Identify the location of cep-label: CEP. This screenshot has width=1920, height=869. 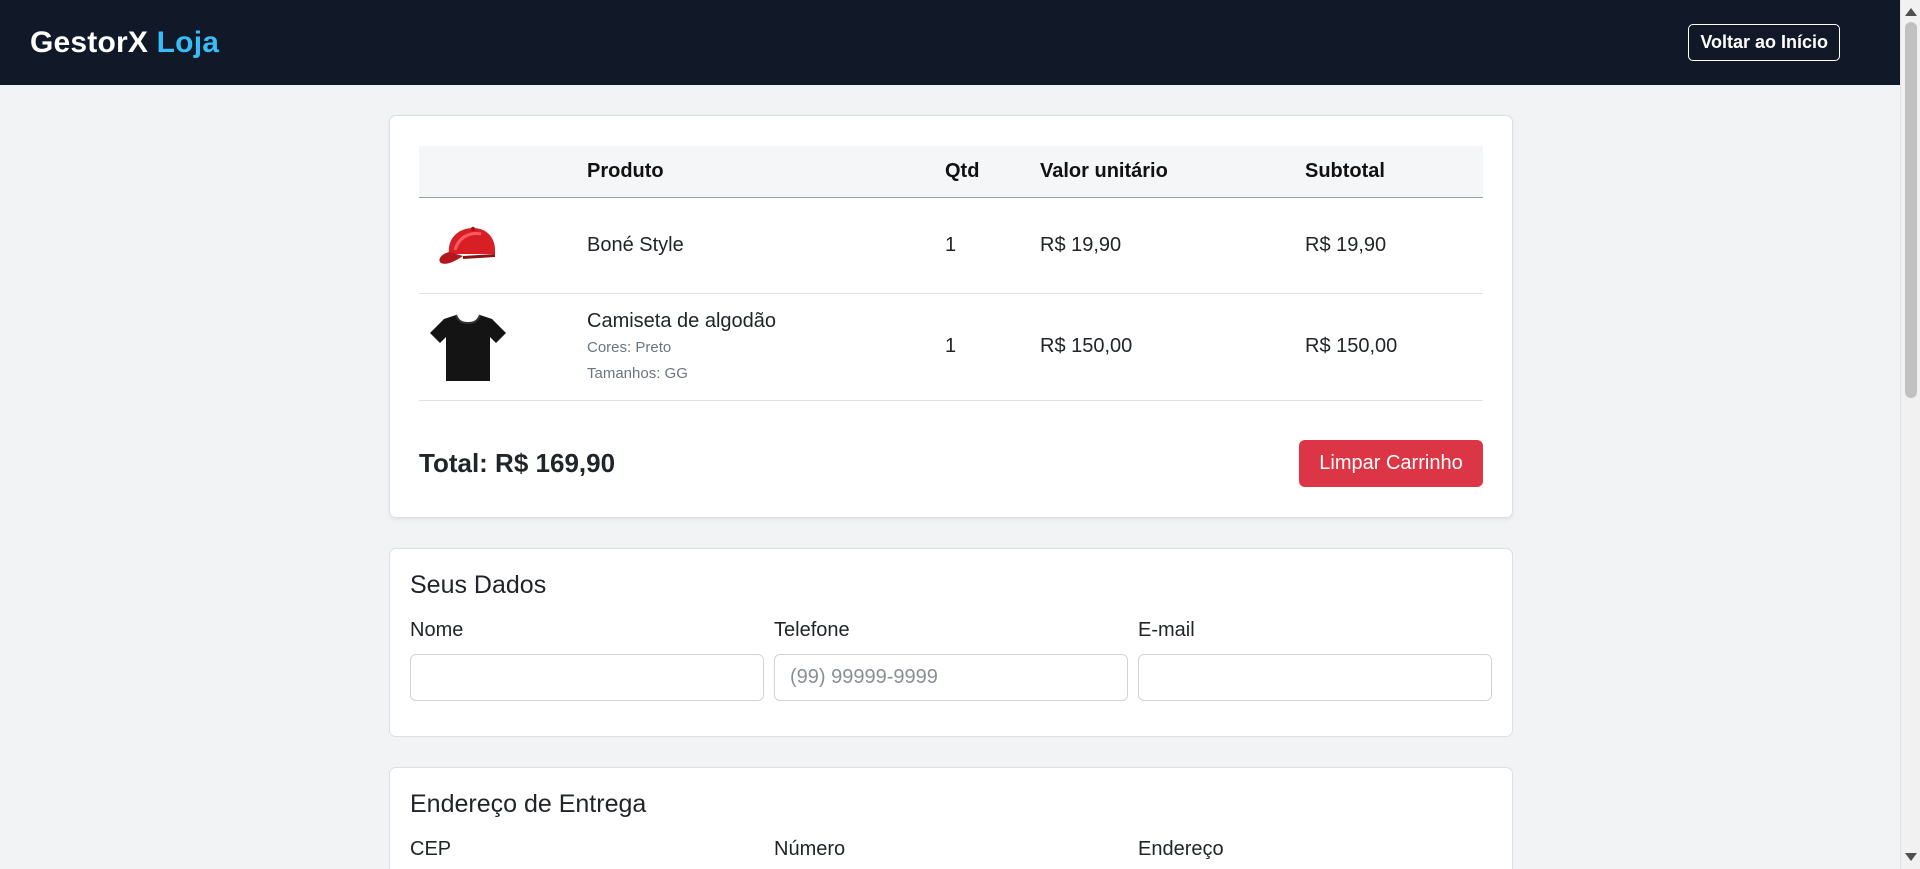
(431, 849).